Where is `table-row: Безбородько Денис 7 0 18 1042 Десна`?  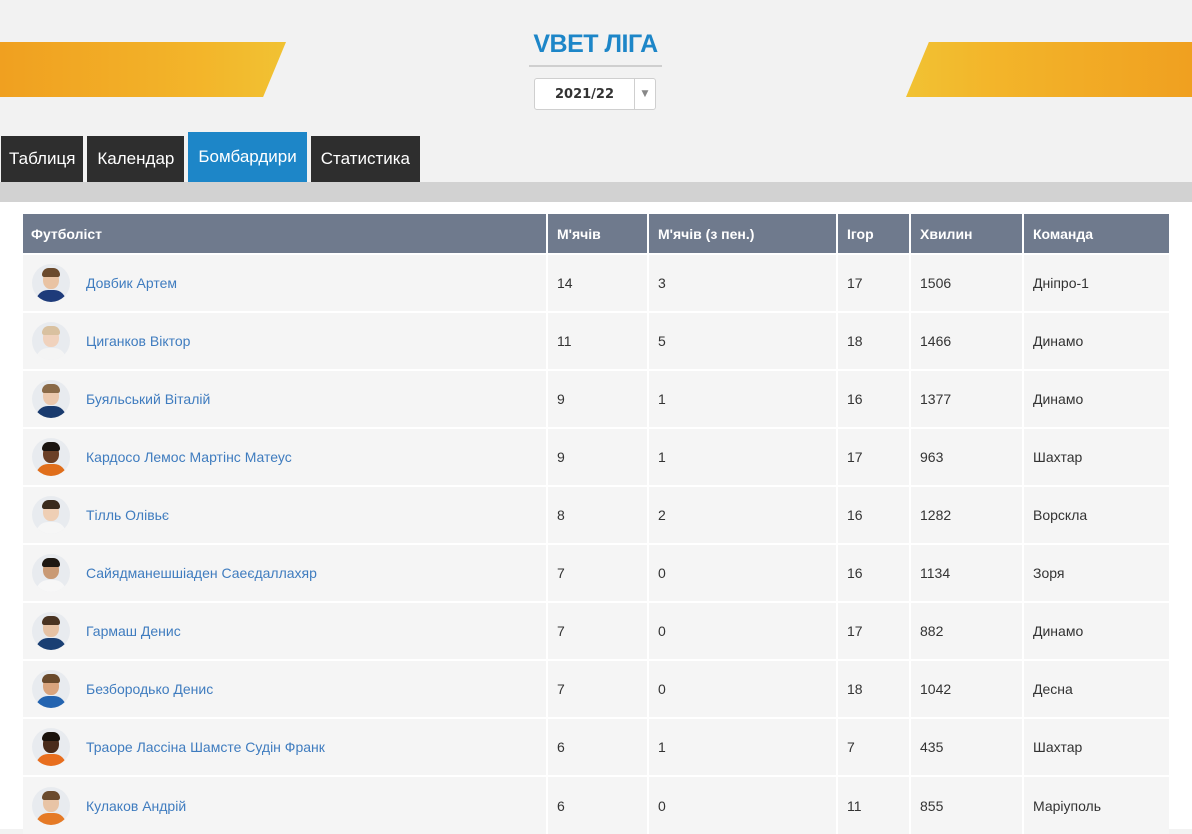
table-row: Безбородько Денис 7 0 18 1042 Десна is located at coordinates (596, 688).